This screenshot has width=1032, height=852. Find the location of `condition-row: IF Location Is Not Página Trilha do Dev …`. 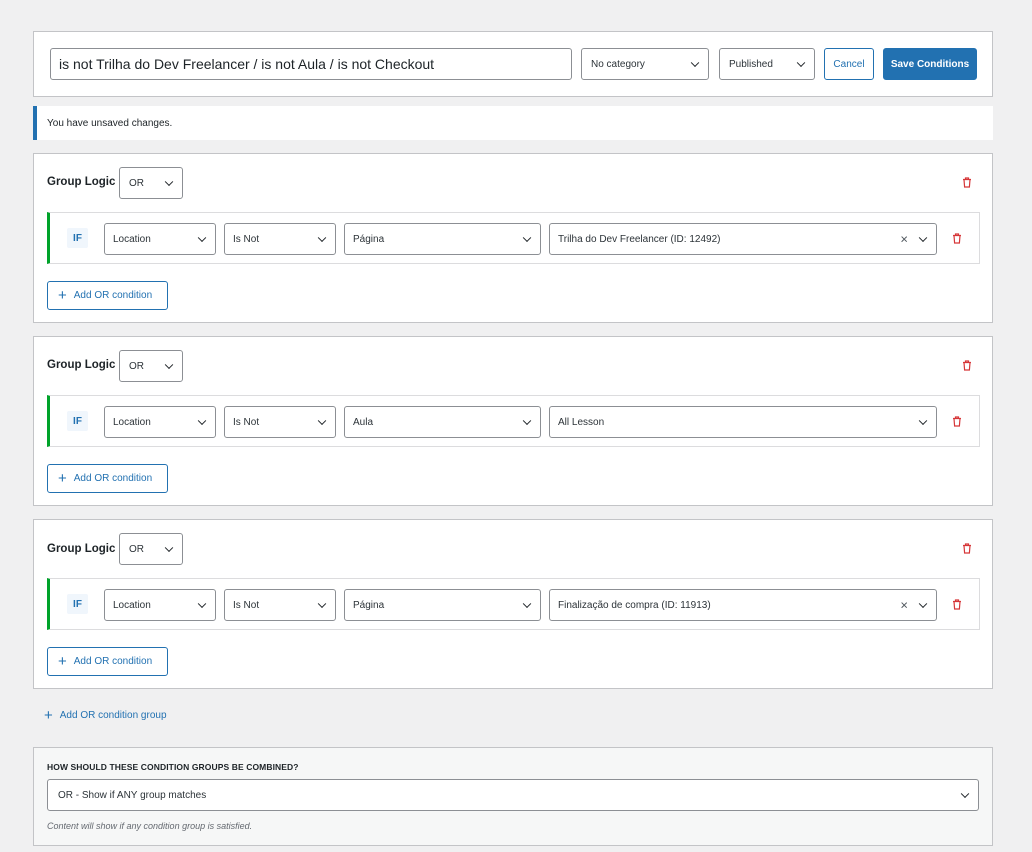

condition-row: IF Location Is Not Página Trilha do Dev … is located at coordinates (513, 238).